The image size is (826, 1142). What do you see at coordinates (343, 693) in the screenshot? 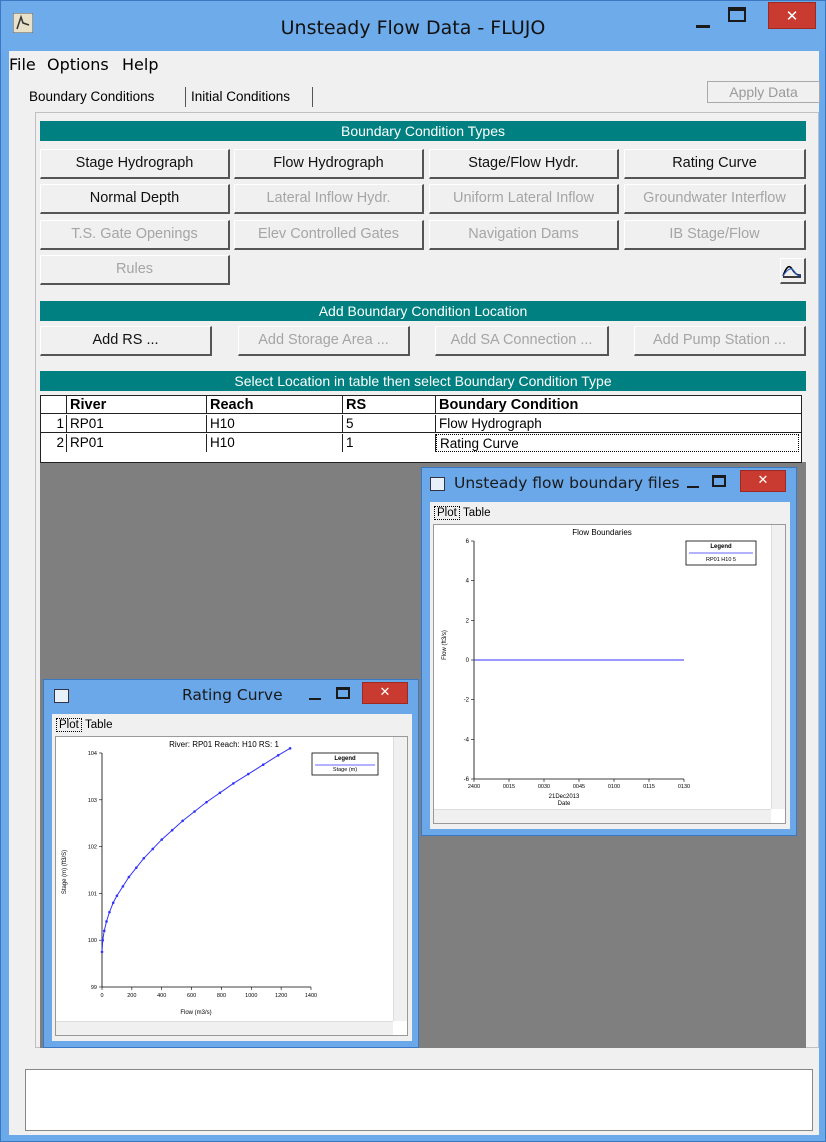
I see `rating-window-maximize-button` at bounding box center [343, 693].